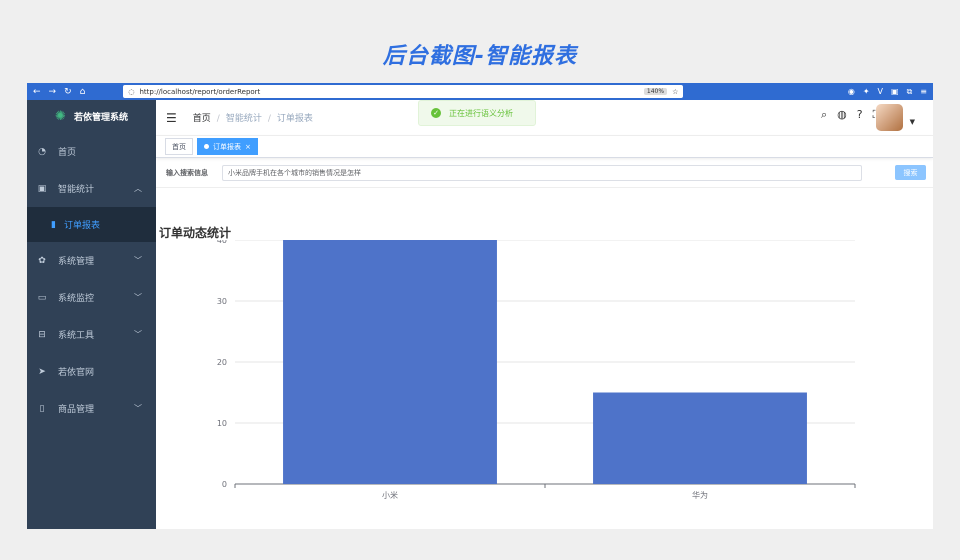 The height and width of the screenshot is (560, 960). I want to click on close-icon: ×, so click(248, 147).